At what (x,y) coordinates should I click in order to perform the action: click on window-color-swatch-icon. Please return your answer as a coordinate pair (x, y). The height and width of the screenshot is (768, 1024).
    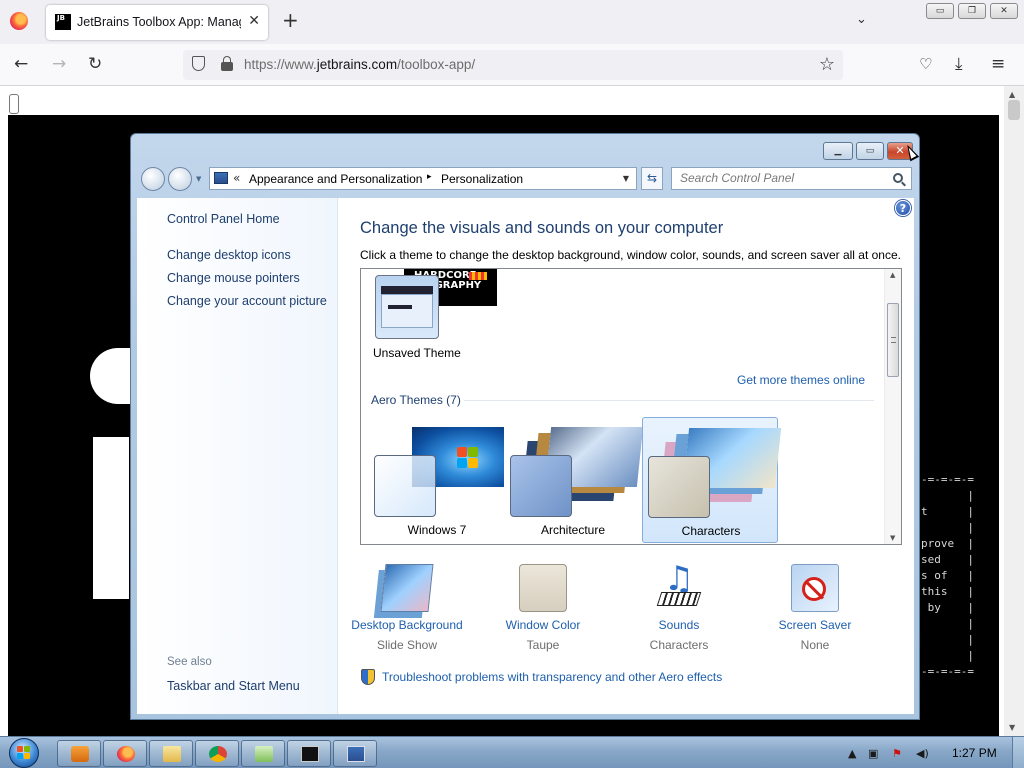
    Looking at the image, I should click on (543, 588).